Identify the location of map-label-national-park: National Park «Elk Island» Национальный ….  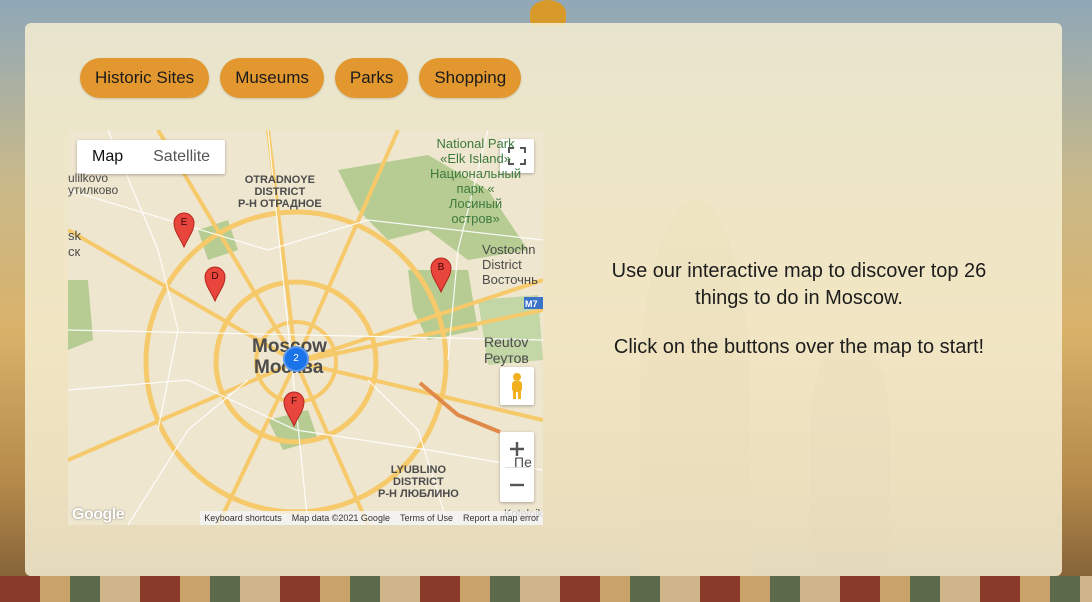
(476, 181).